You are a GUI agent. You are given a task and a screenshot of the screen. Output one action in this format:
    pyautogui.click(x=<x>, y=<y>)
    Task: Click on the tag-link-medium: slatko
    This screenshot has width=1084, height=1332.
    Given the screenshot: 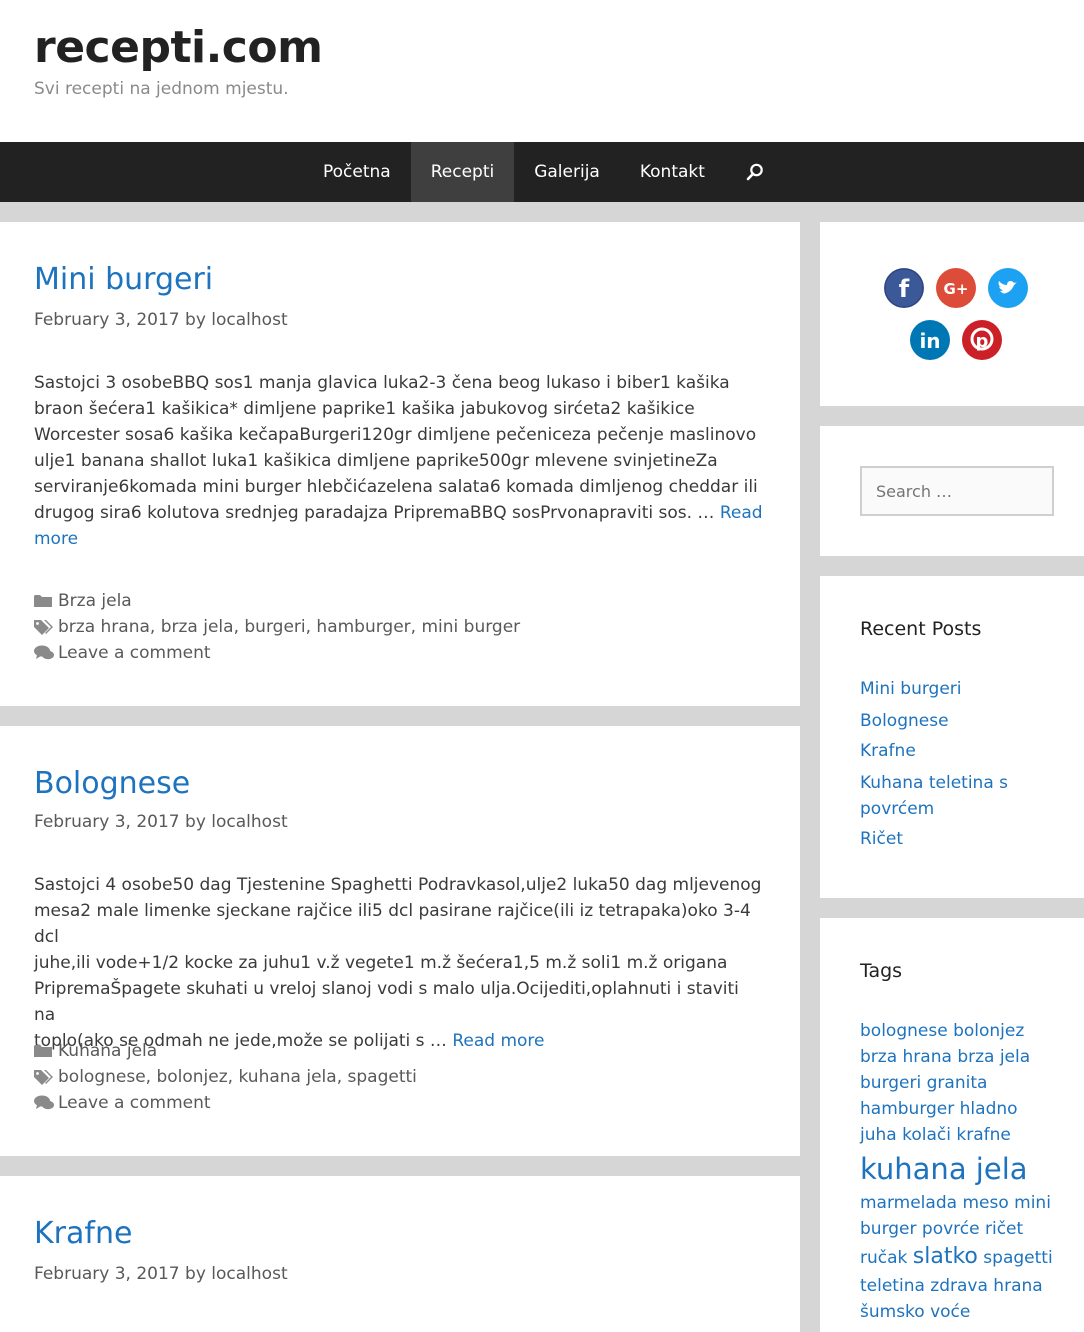 What is the action you would take?
    pyautogui.click(x=945, y=1256)
    